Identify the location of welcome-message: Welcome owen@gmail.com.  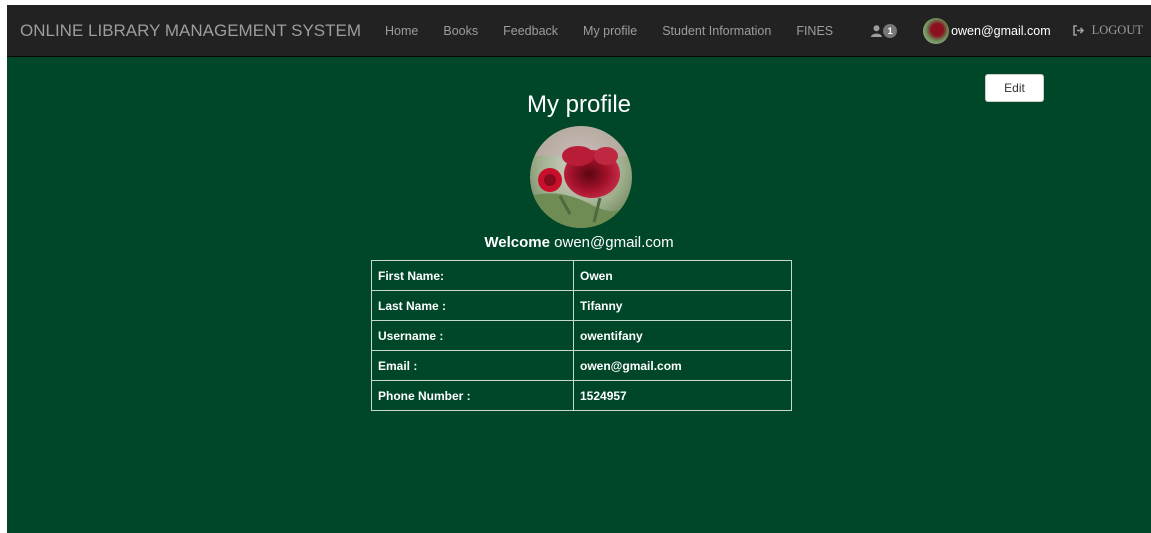
(579, 242).